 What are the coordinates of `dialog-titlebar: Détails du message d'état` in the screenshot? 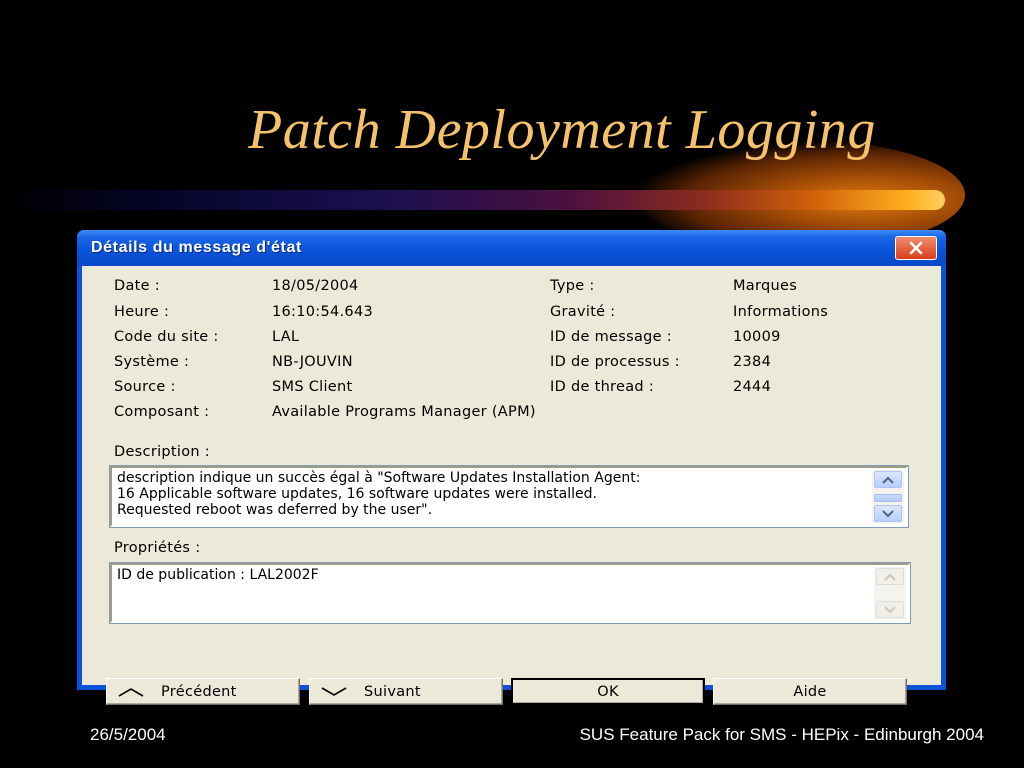 It's located at (511, 248).